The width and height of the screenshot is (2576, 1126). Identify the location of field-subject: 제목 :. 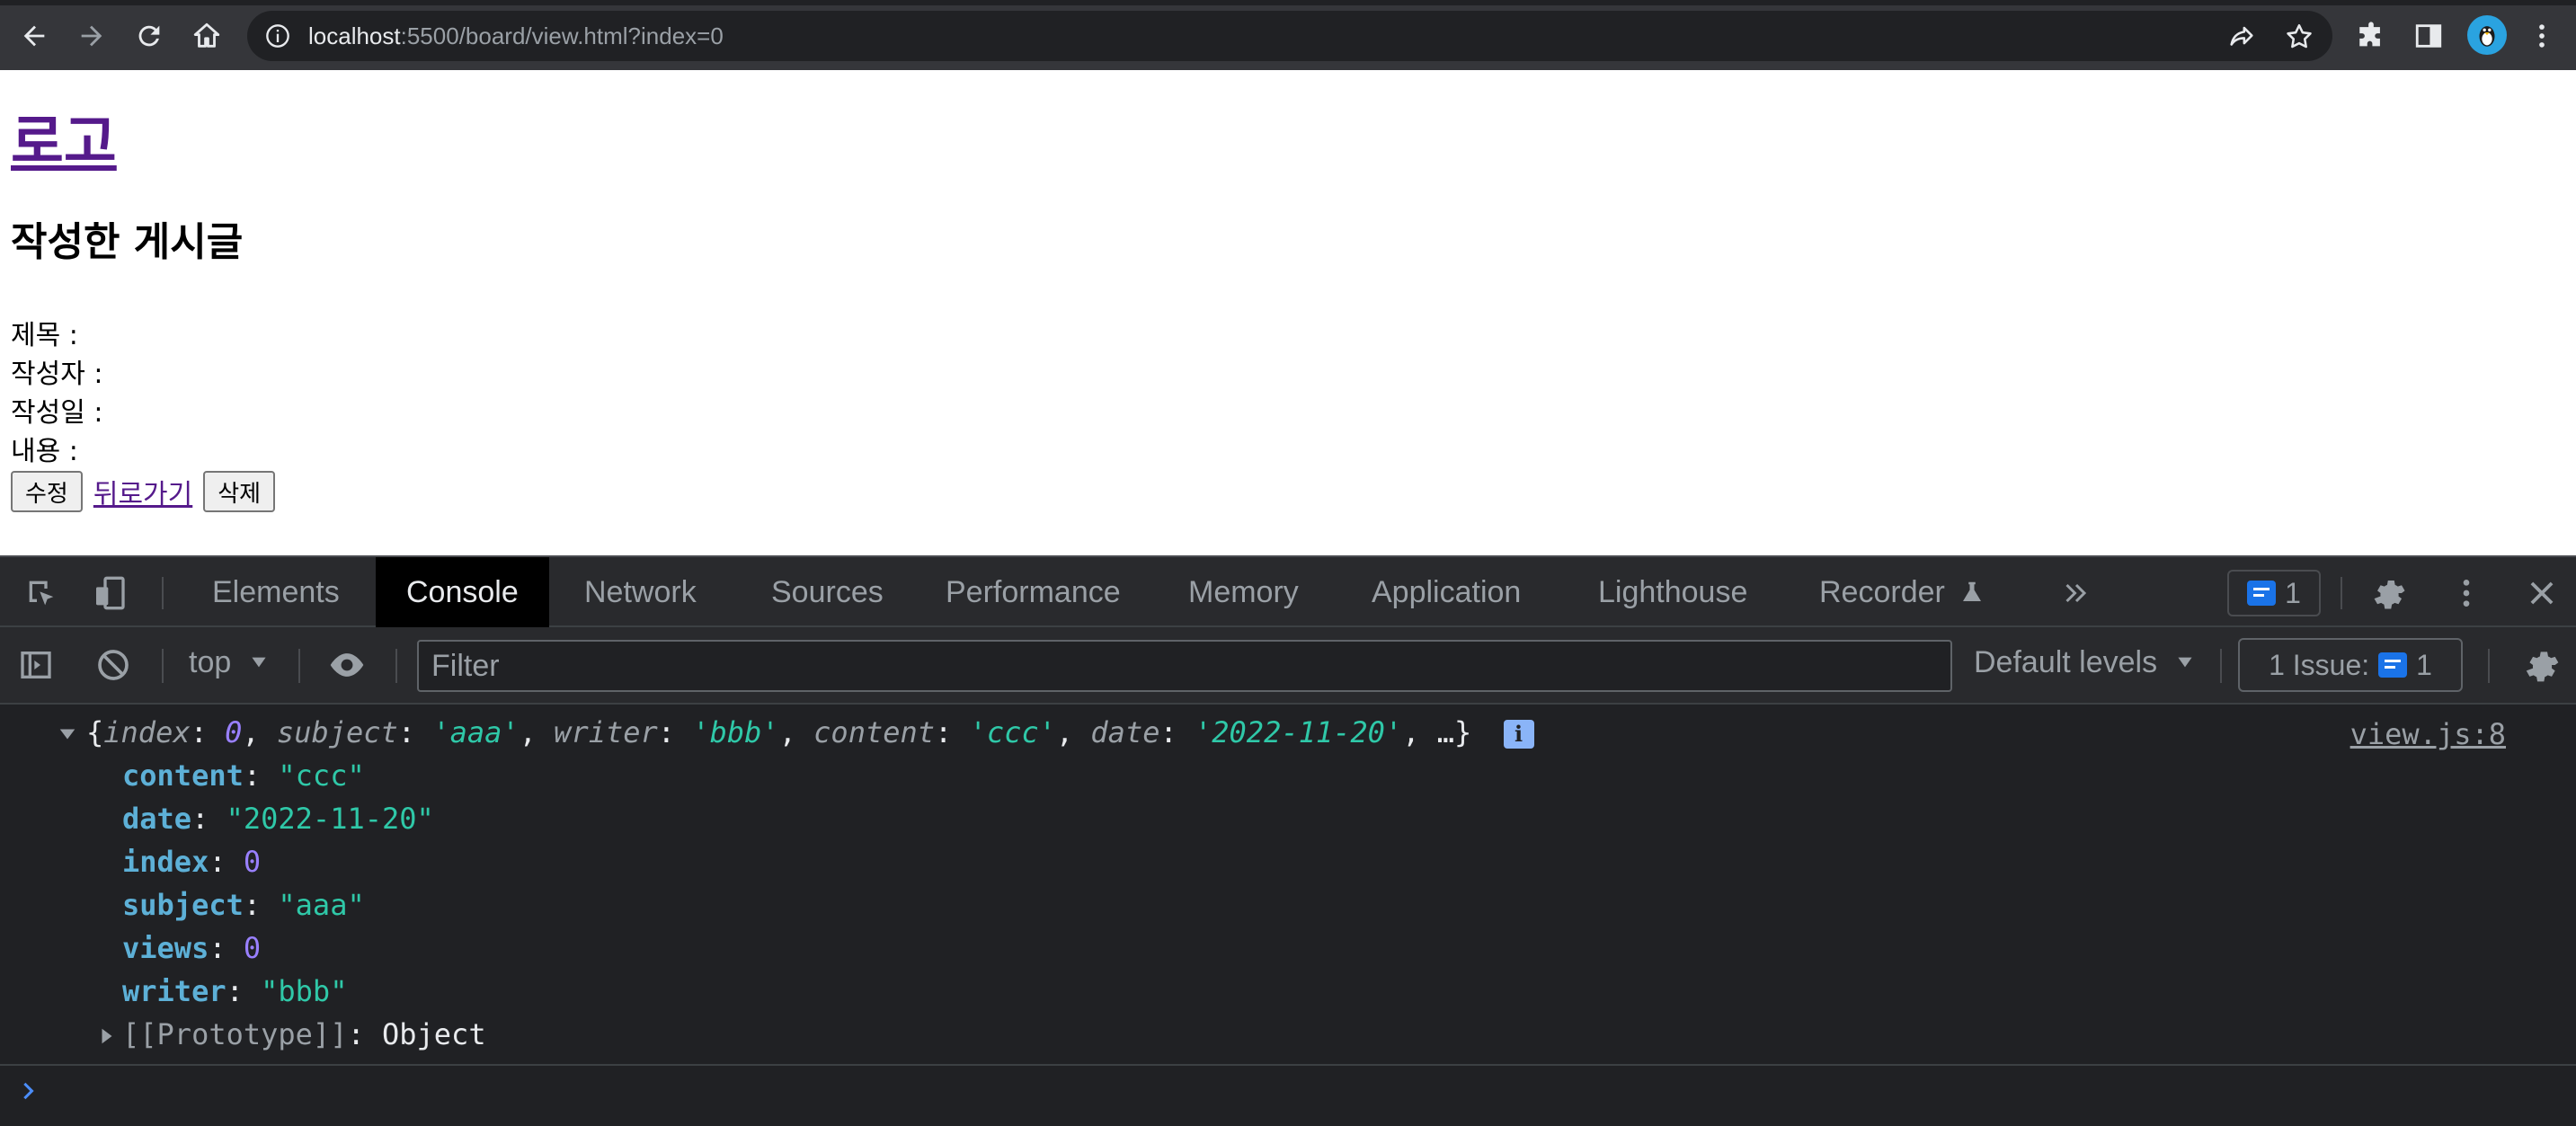
(44, 335).